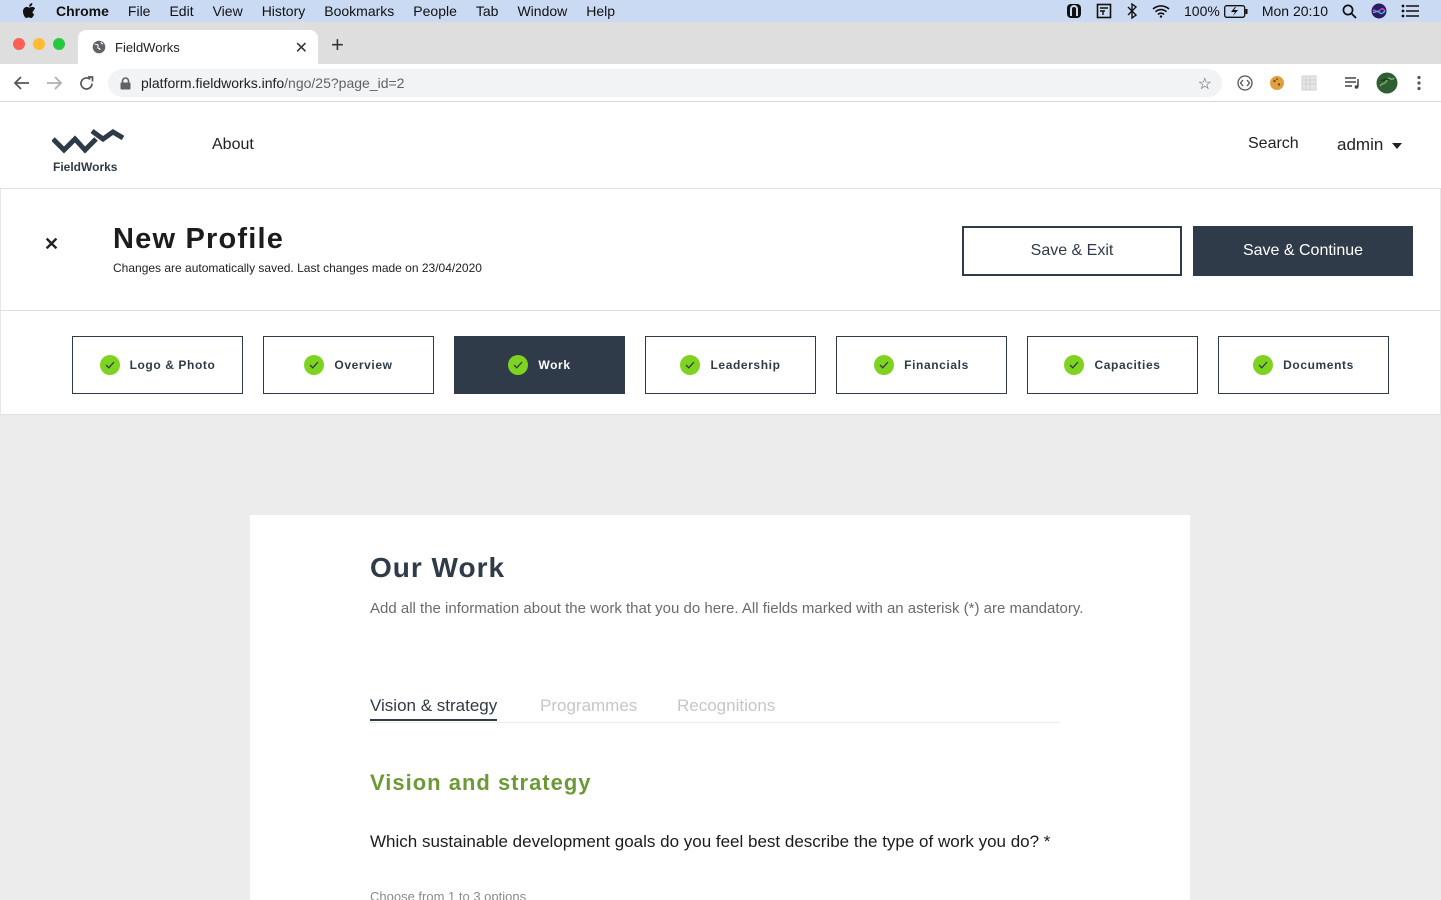 The width and height of the screenshot is (1441, 900). I want to click on menu-people: People, so click(435, 11).